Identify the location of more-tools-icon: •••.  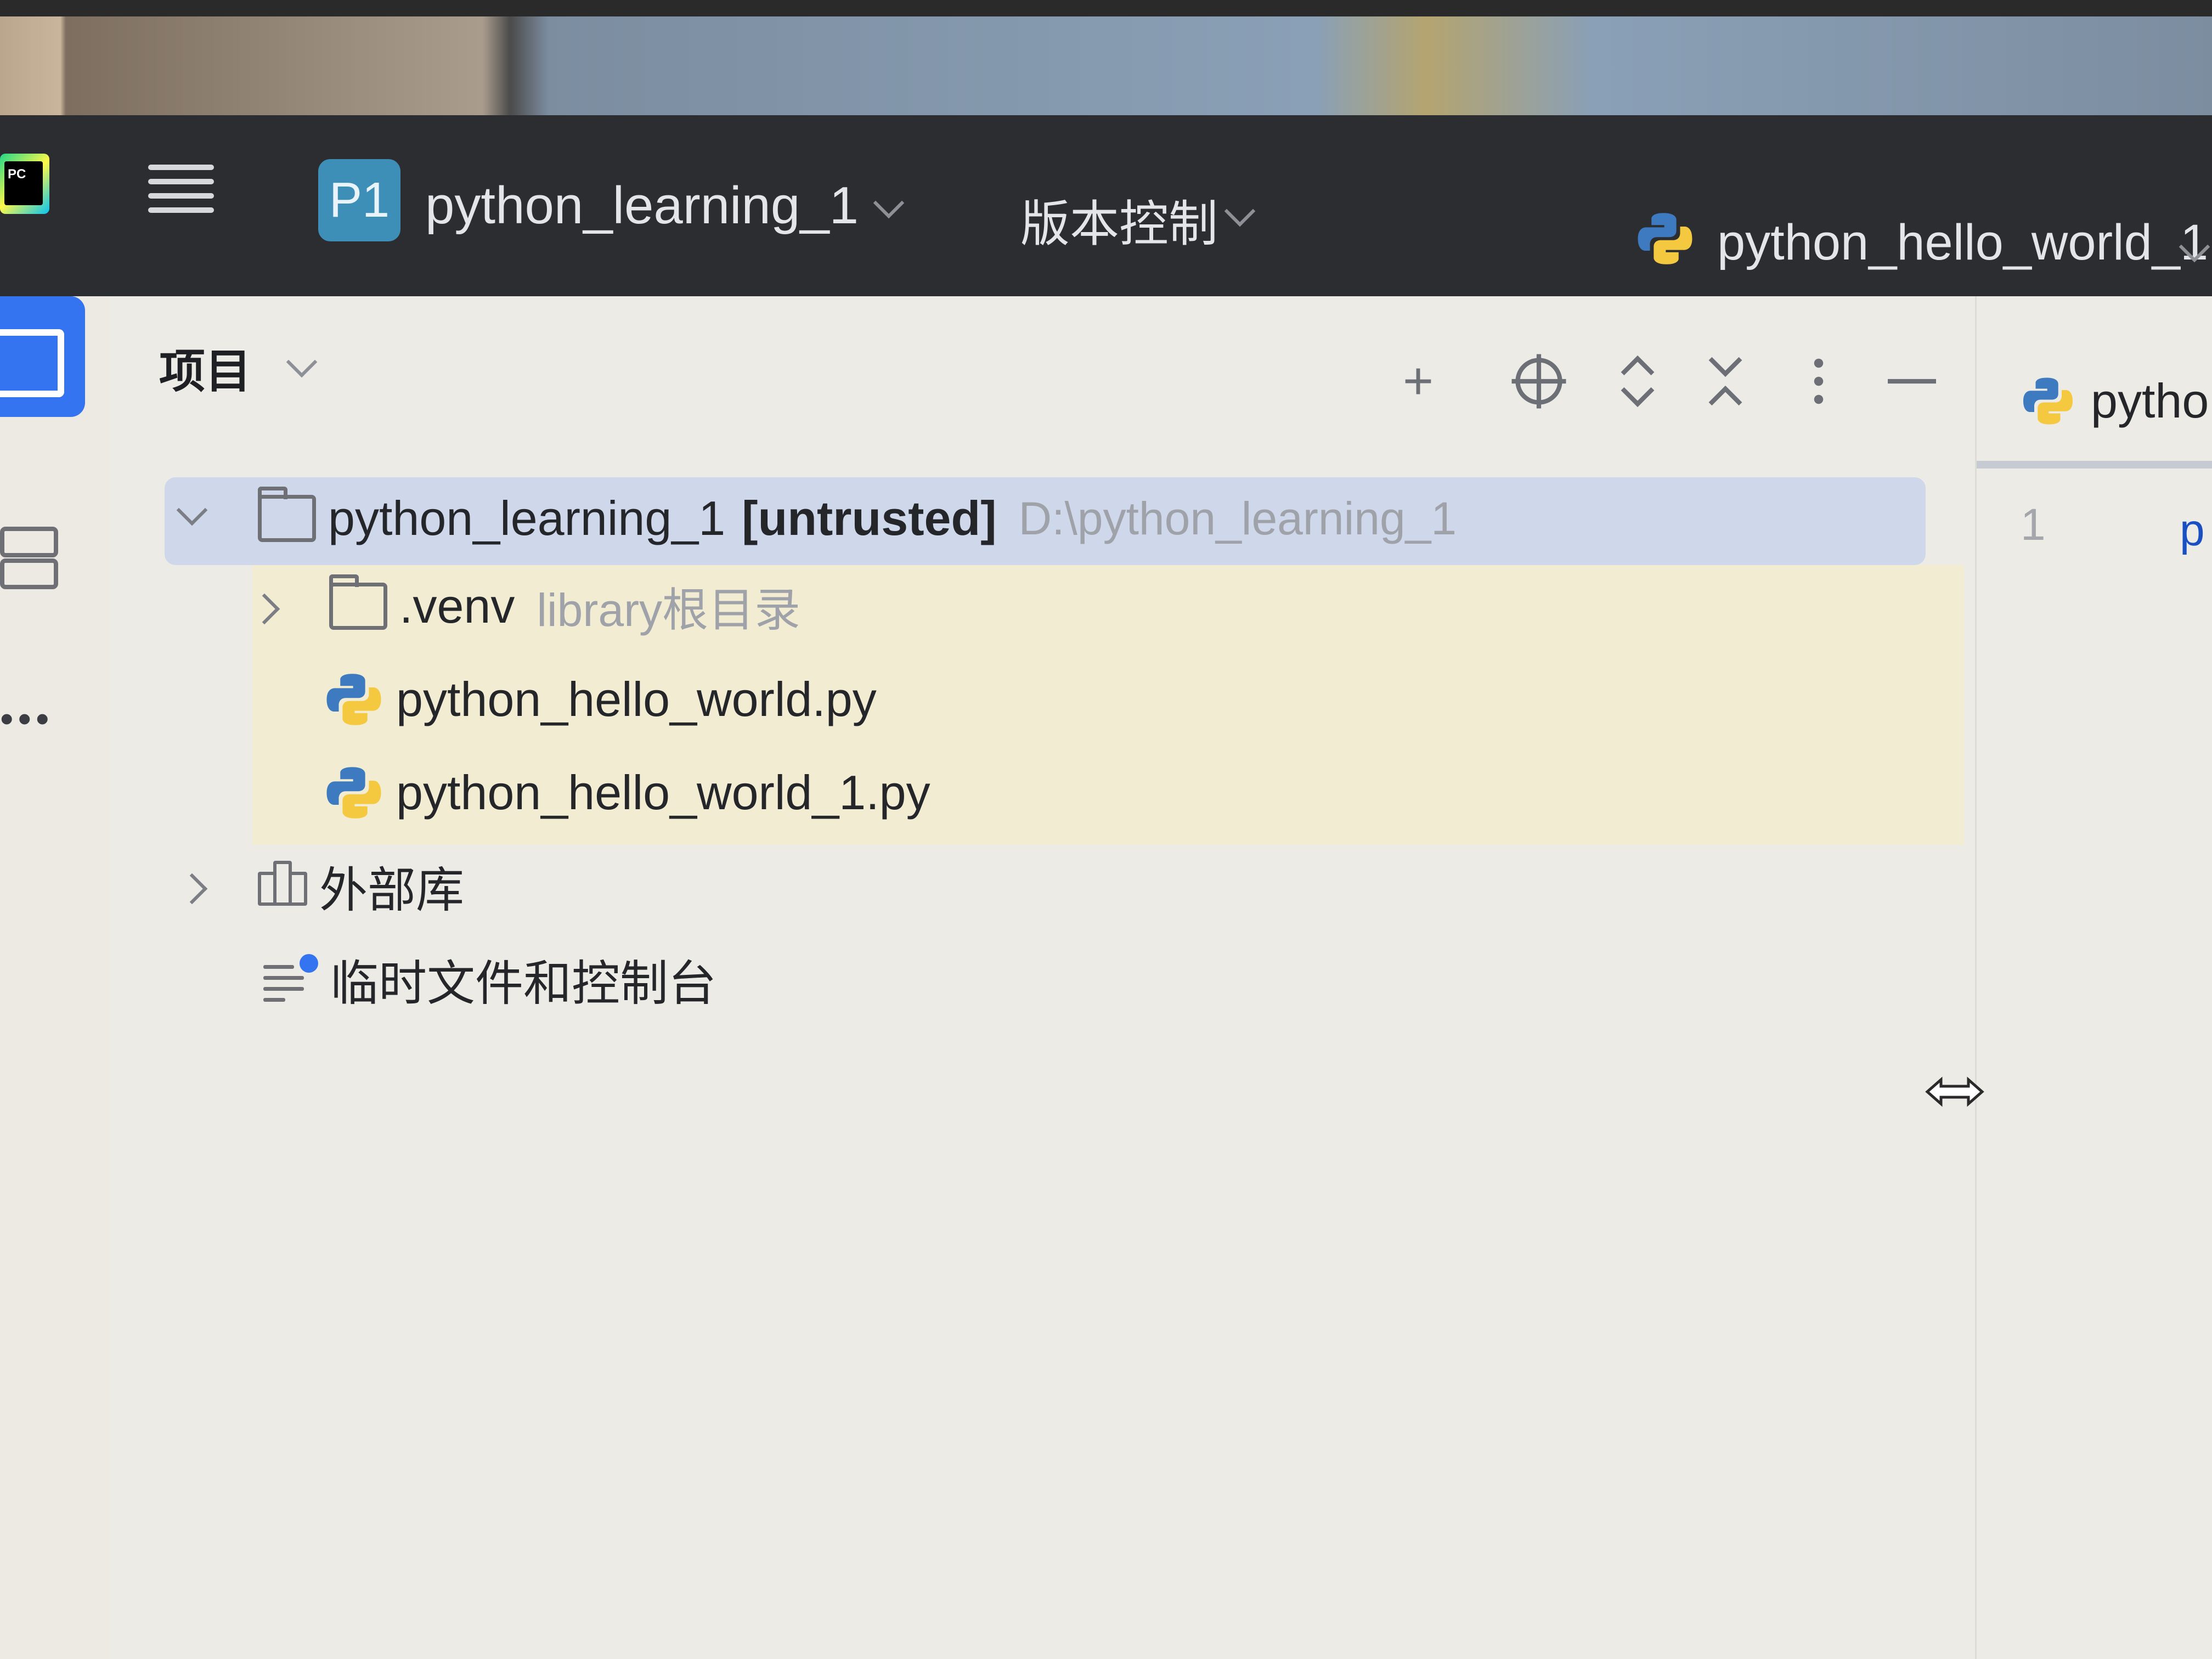
(33, 718).